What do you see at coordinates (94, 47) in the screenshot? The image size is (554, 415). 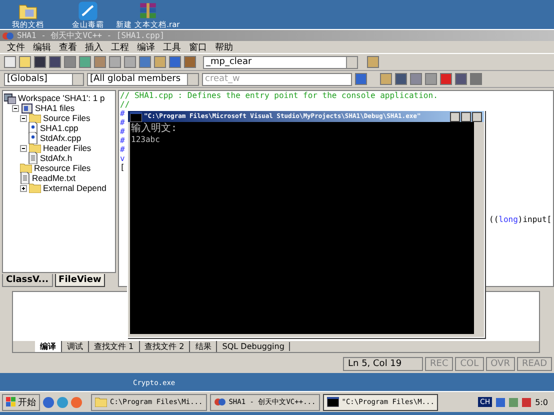 I see `menu-item: 插入` at bounding box center [94, 47].